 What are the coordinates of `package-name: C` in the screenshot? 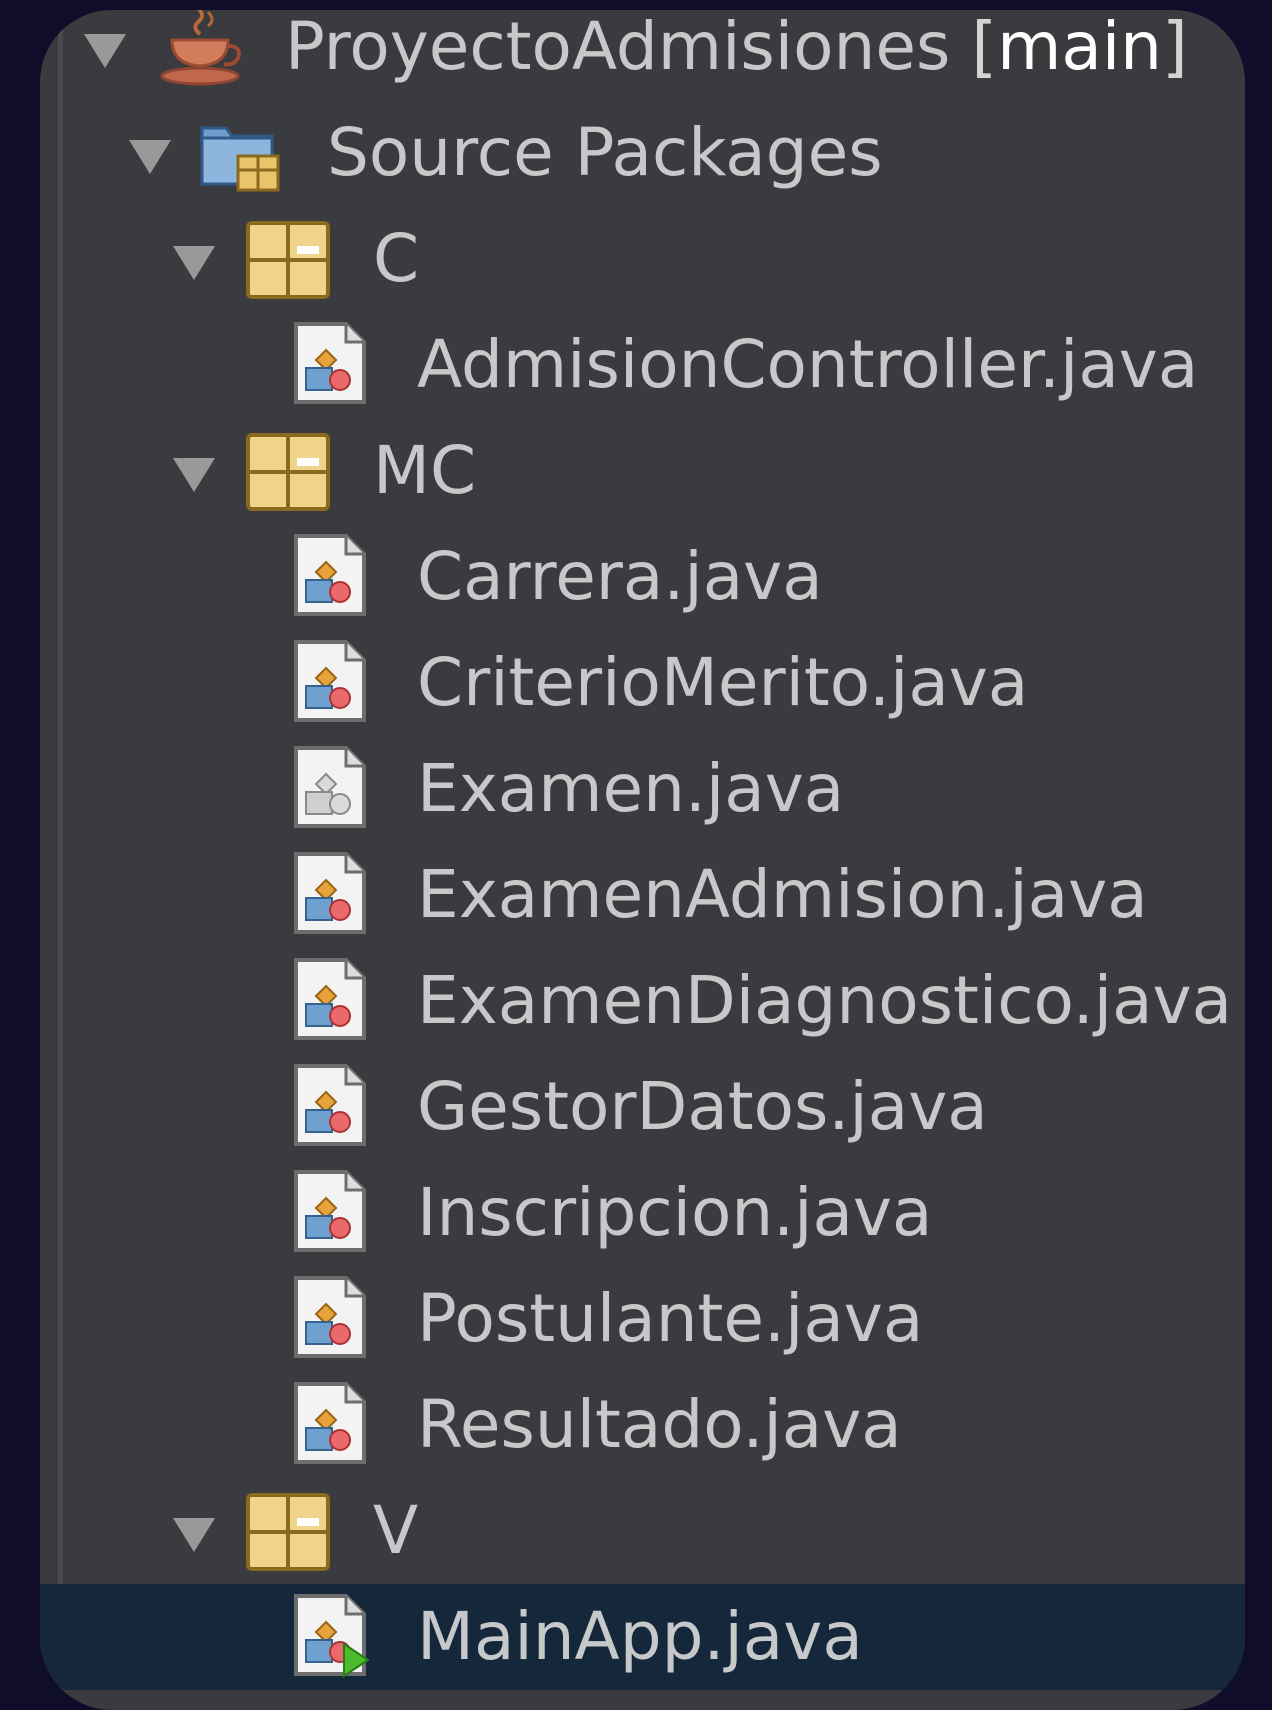 It's located at (396, 258).